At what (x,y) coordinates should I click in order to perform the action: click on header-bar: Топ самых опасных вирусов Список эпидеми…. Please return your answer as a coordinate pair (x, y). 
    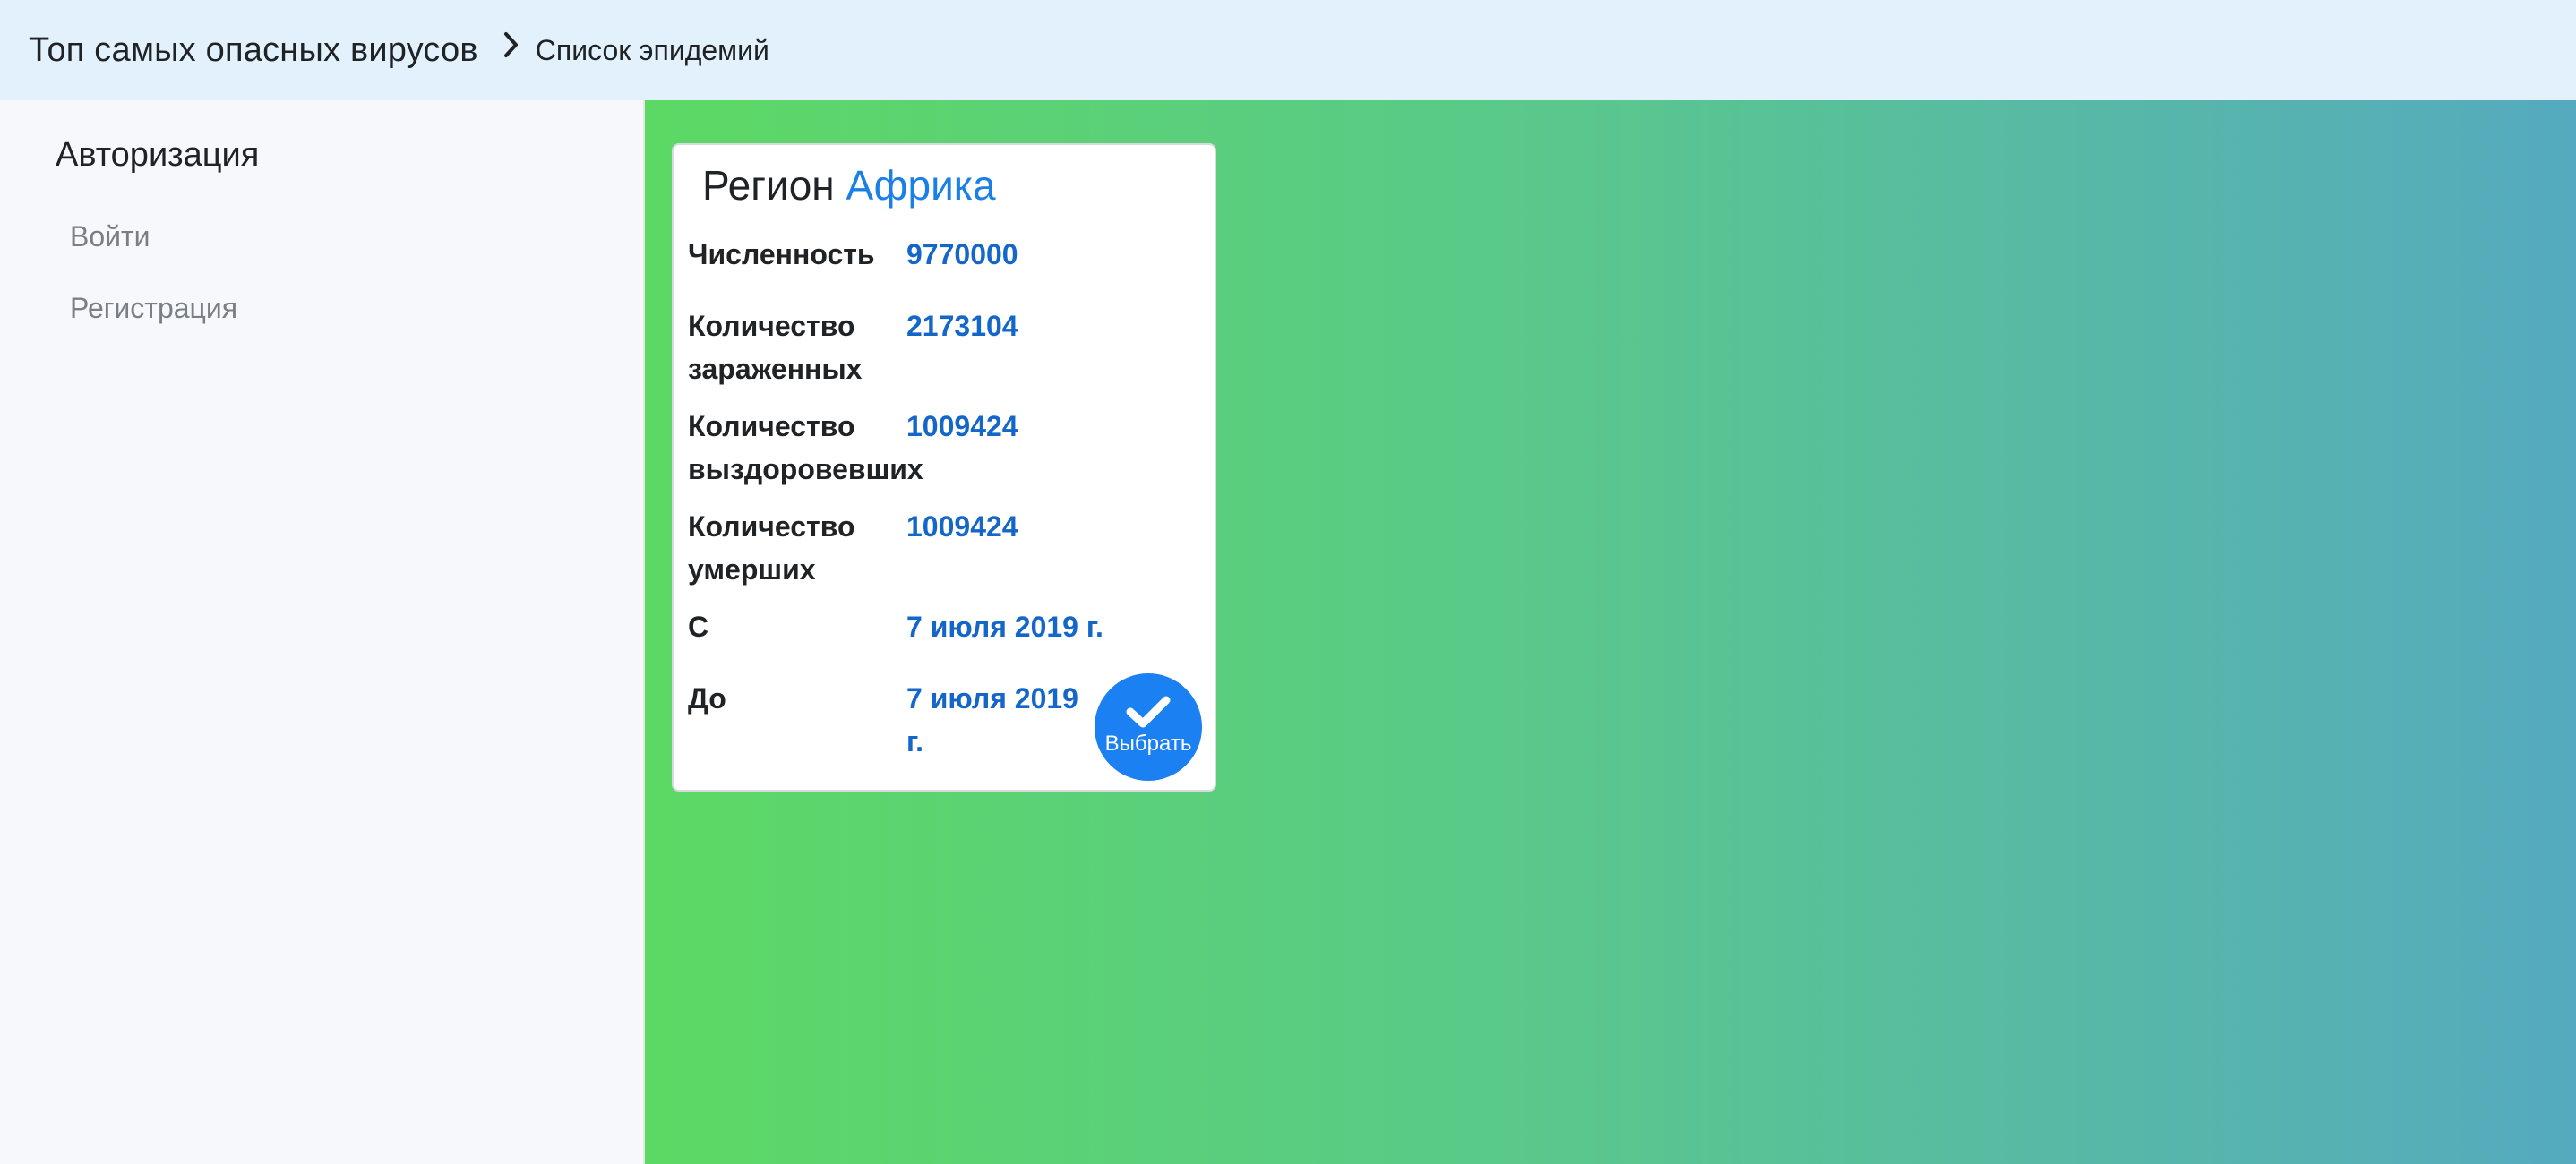
    Looking at the image, I should click on (1288, 50).